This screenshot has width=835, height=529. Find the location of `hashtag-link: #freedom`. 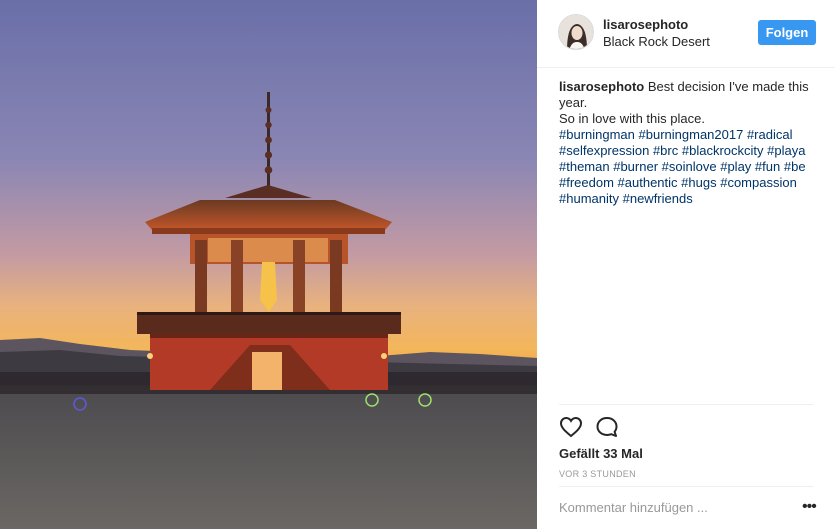

hashtag-link: #freedom is located at coordinates (586, 182).